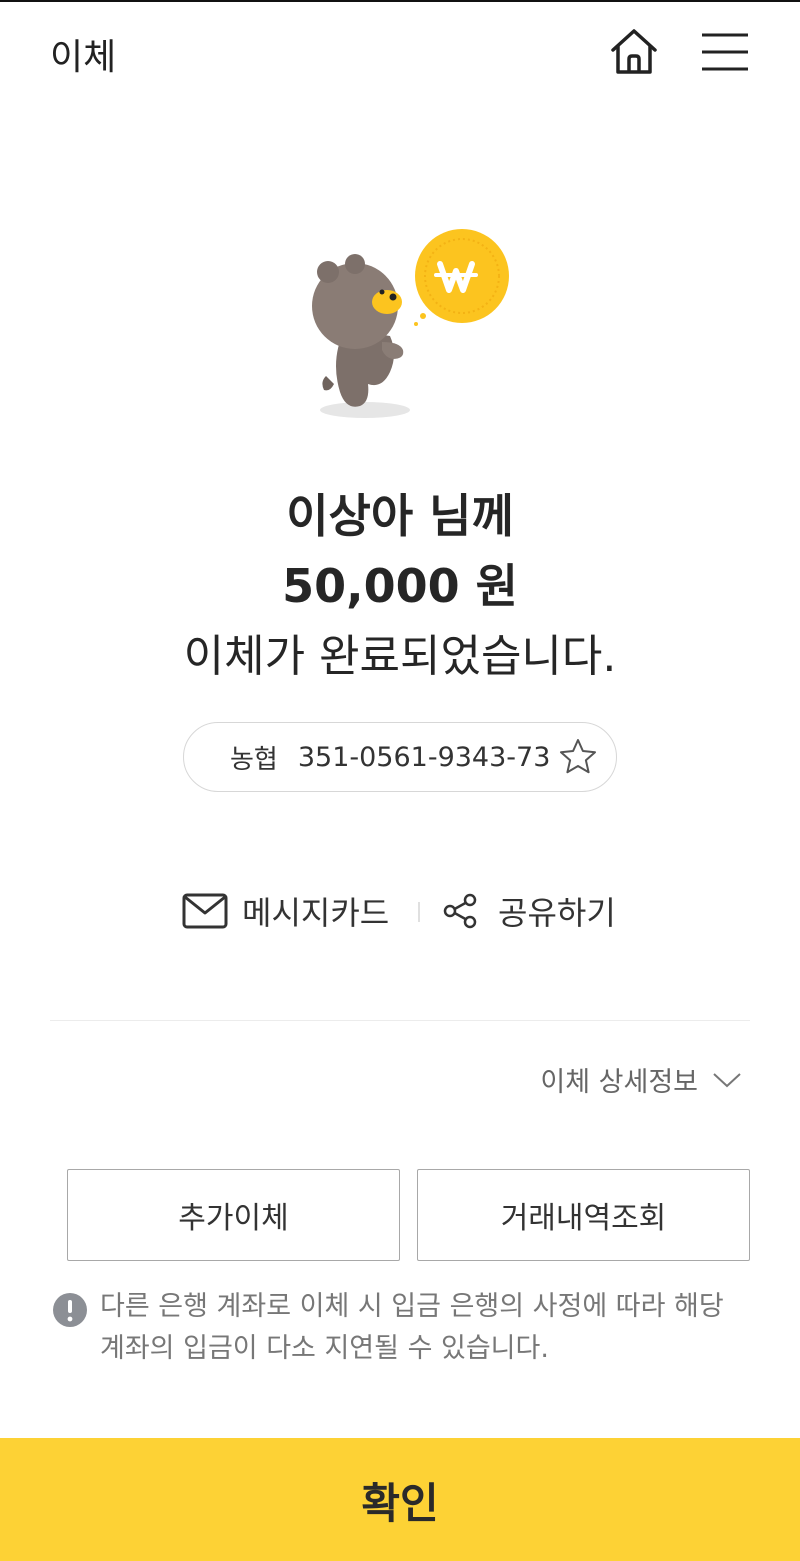 Image resolution: width=800 pixels, height=1561 pixels. Describe the element at coordinates (400, 1020) in the screenshot. I see `section-divider` at that location.